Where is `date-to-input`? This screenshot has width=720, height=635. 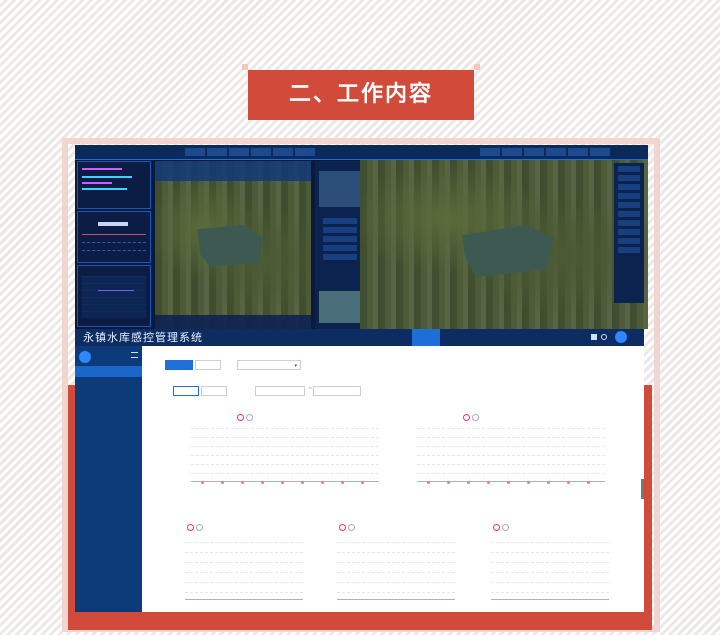
date-to-input is located at coordinates (337, 391).